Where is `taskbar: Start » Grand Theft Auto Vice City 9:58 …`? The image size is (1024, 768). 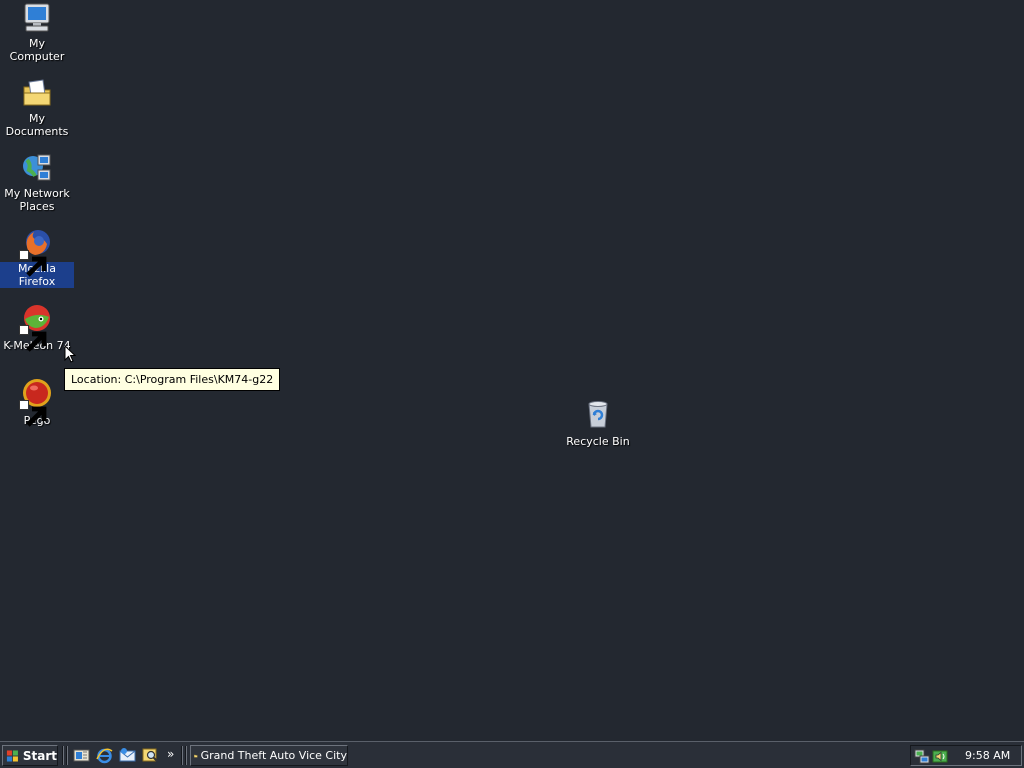 taskbar: Start » Grand Theft Auto Vice City 9:58 … is located at coordinates (512, 754).